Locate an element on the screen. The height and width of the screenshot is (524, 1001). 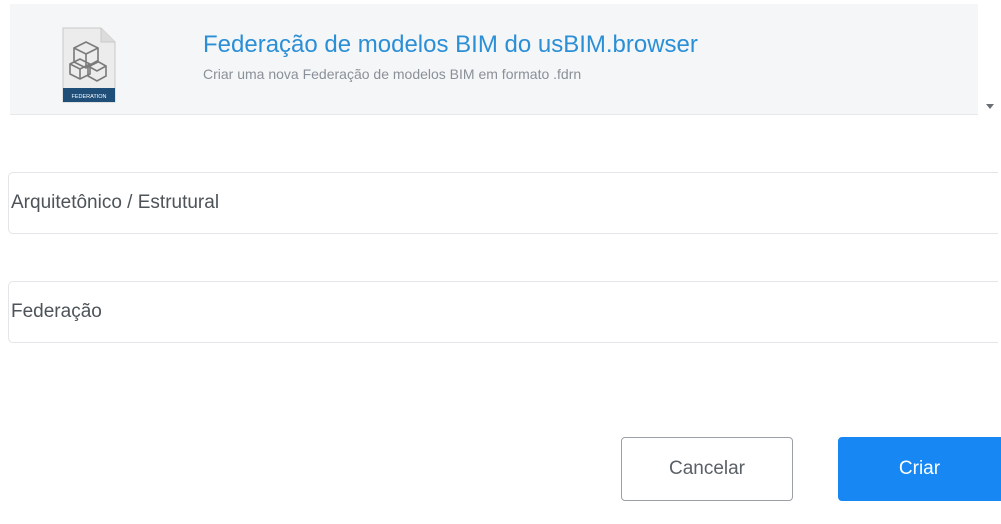
cancel-button: Cancelar is located at coordinates (707, 469).